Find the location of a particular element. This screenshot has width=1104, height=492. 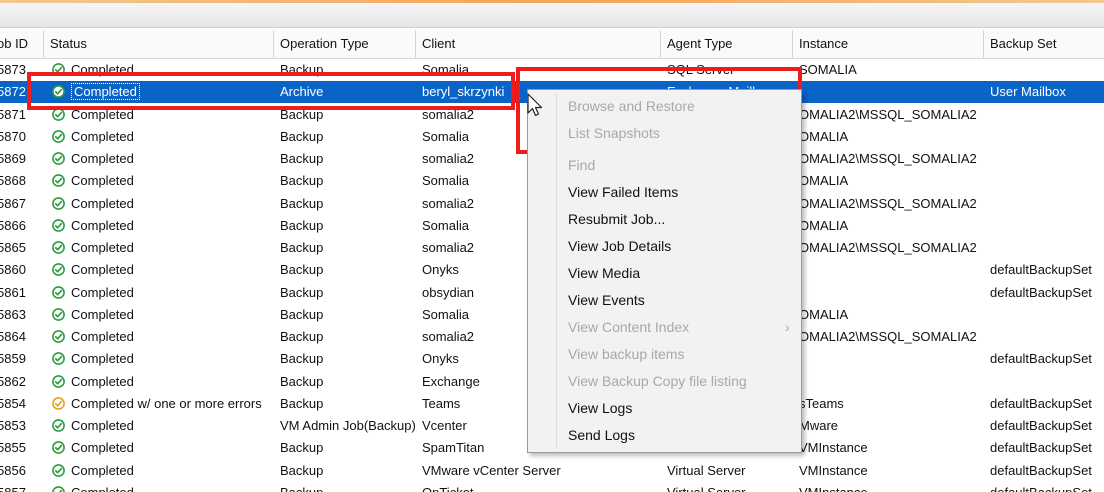

chevron-right-icon: › is located at coordinates (787, 327).